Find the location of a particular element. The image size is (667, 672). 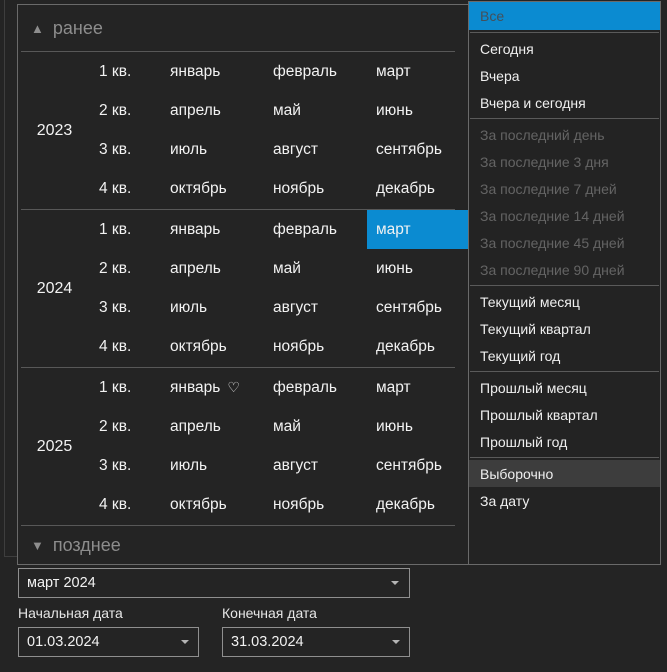

year-cell: 2025 is located at coordinates (54, 446).